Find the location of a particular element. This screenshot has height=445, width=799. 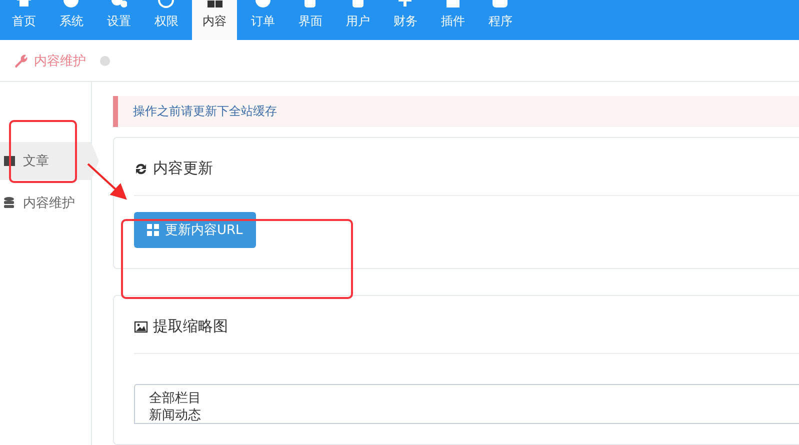

update-url-button: 更新内容URL is located at coordinates (195, 230).